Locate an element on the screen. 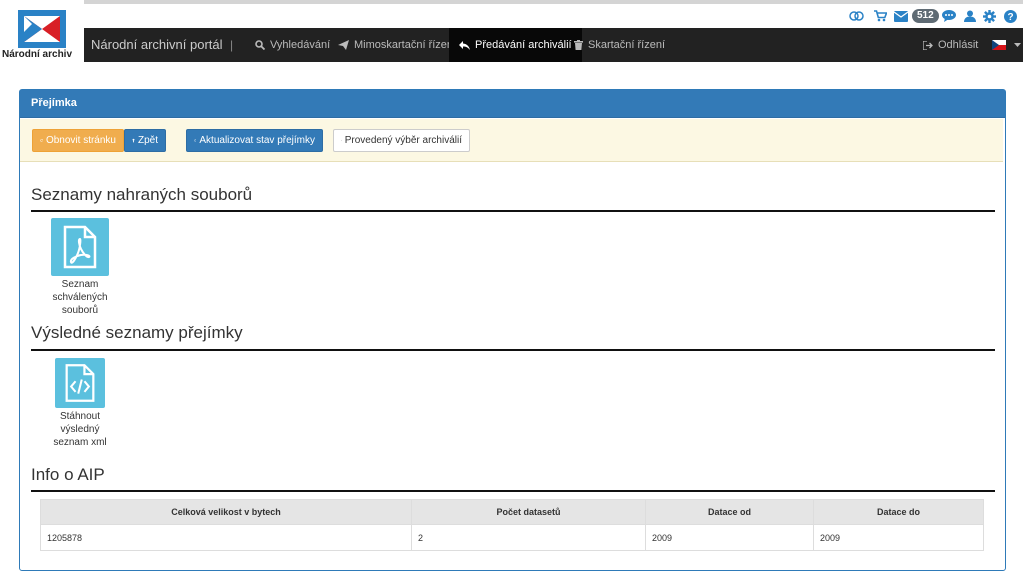 The height and width of the screenshot is (571, 1023). column-header: Počet datasetů is located at coordinates (528, 512).